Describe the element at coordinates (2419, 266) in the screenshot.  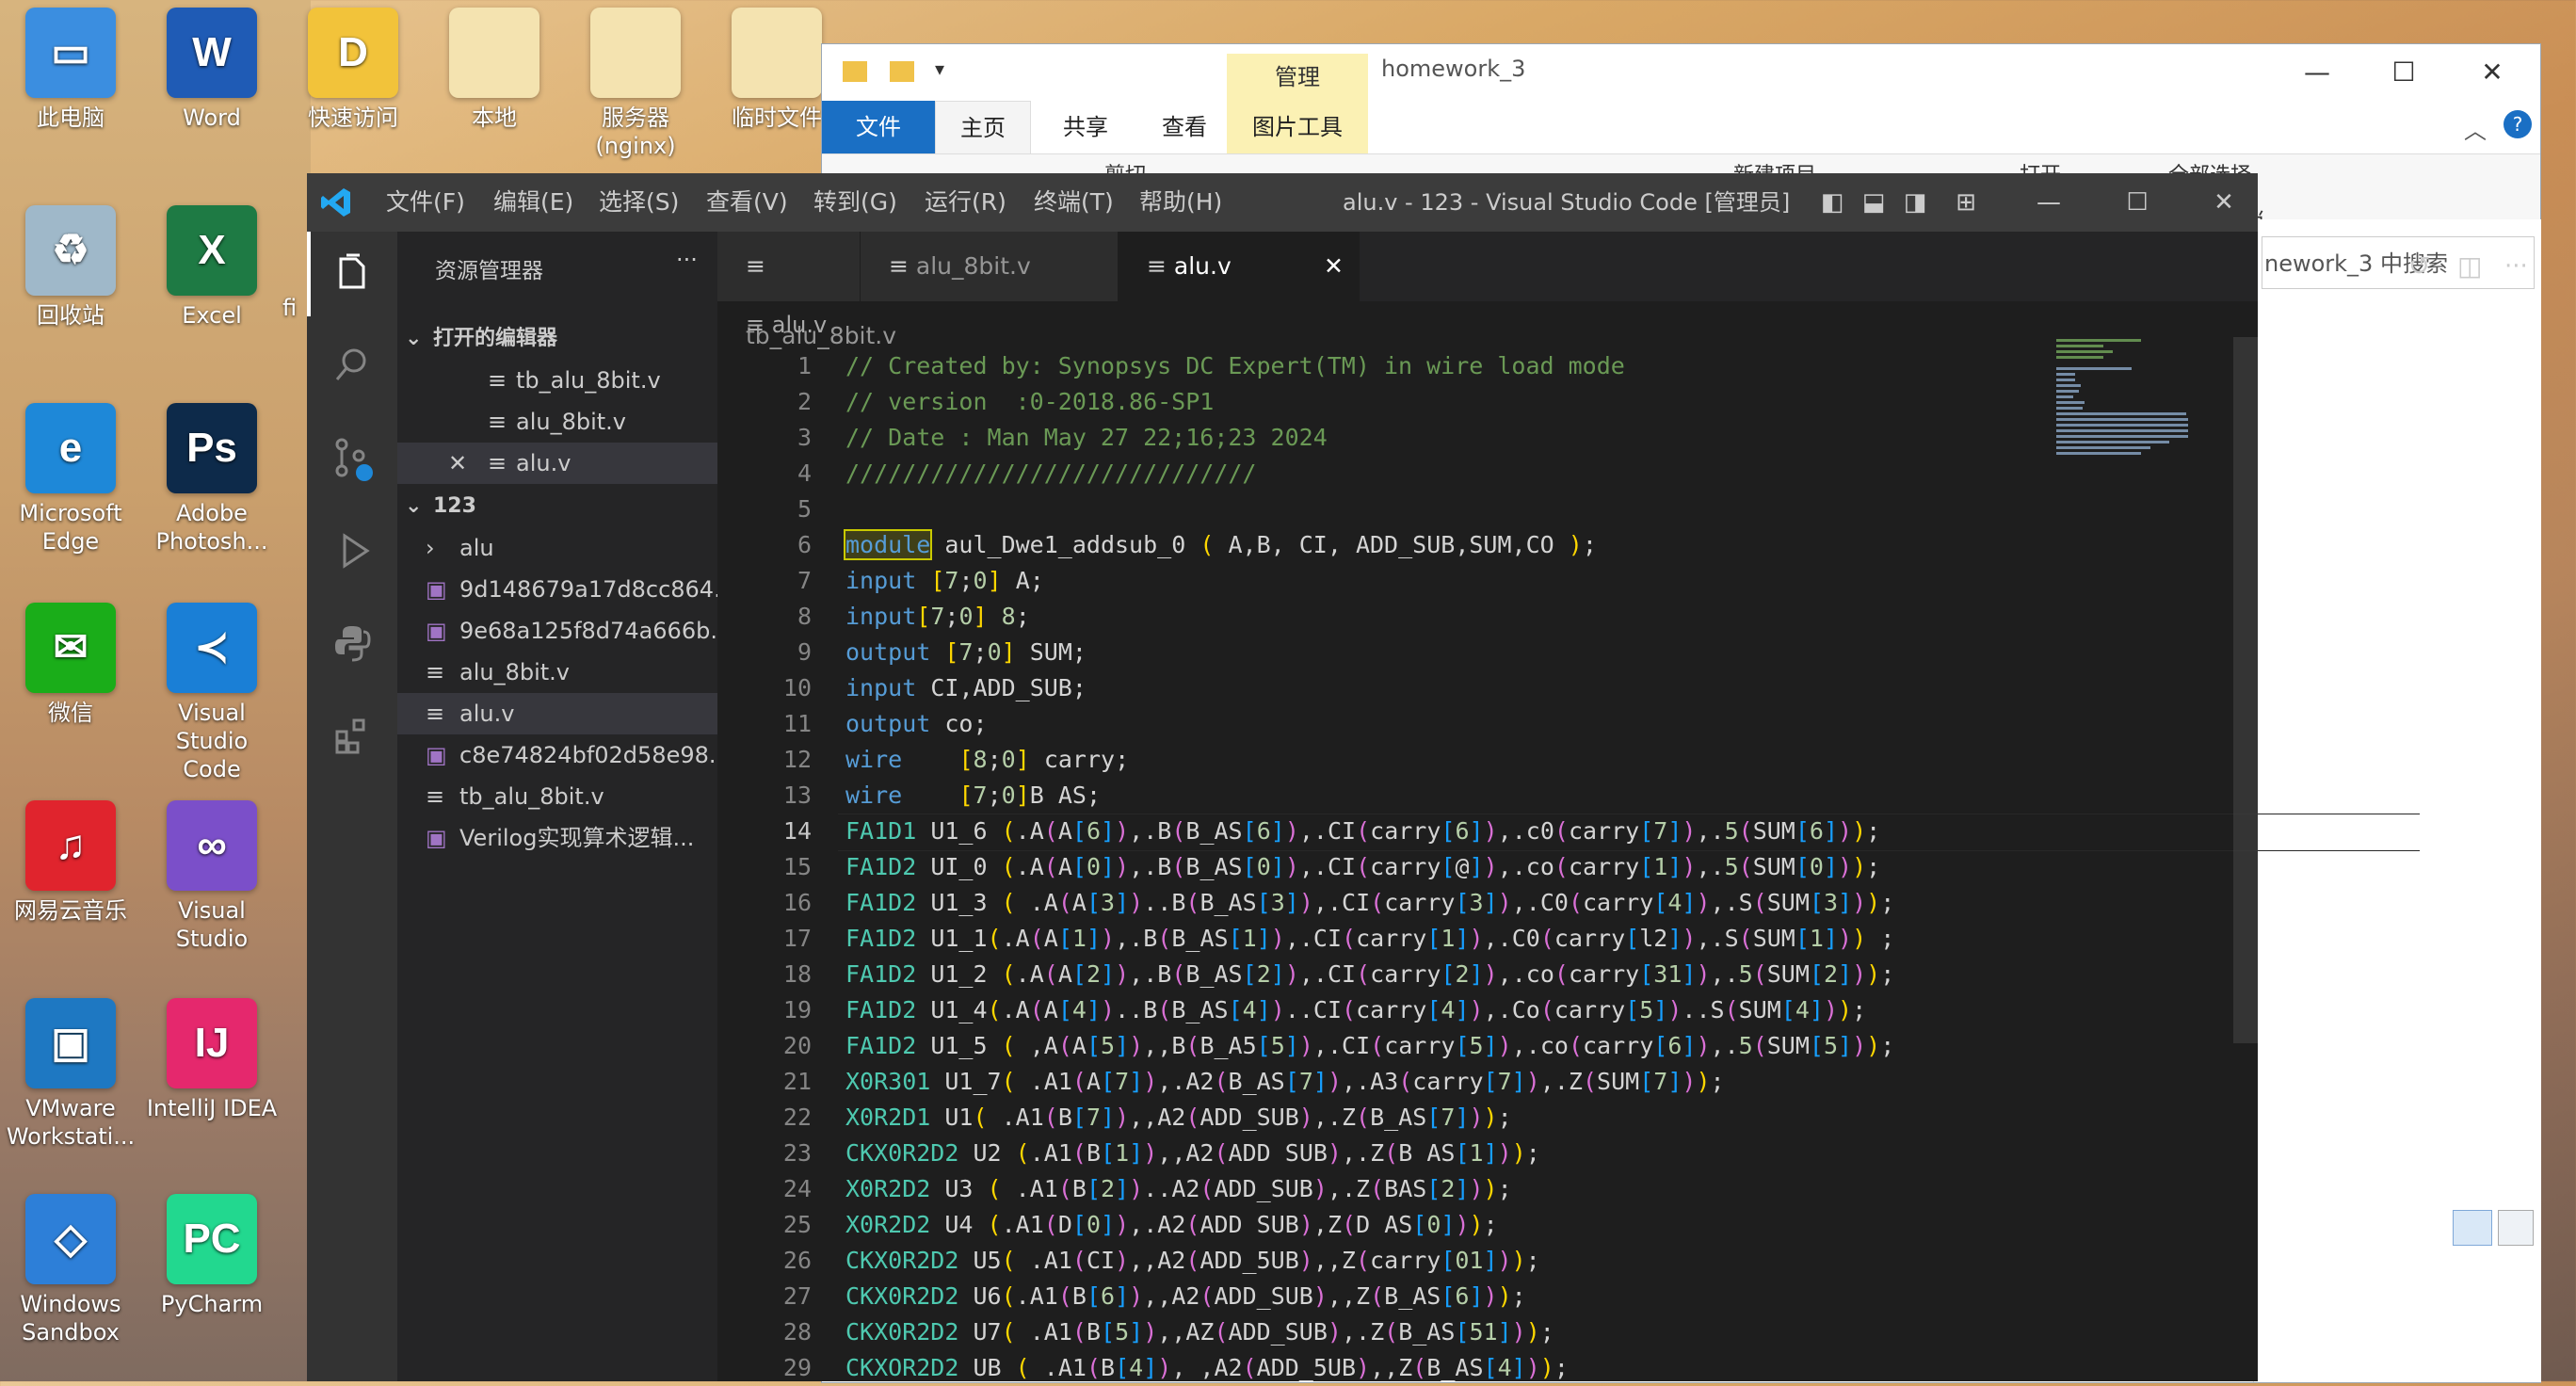
I see `timeline-icon: ↺` at that location.